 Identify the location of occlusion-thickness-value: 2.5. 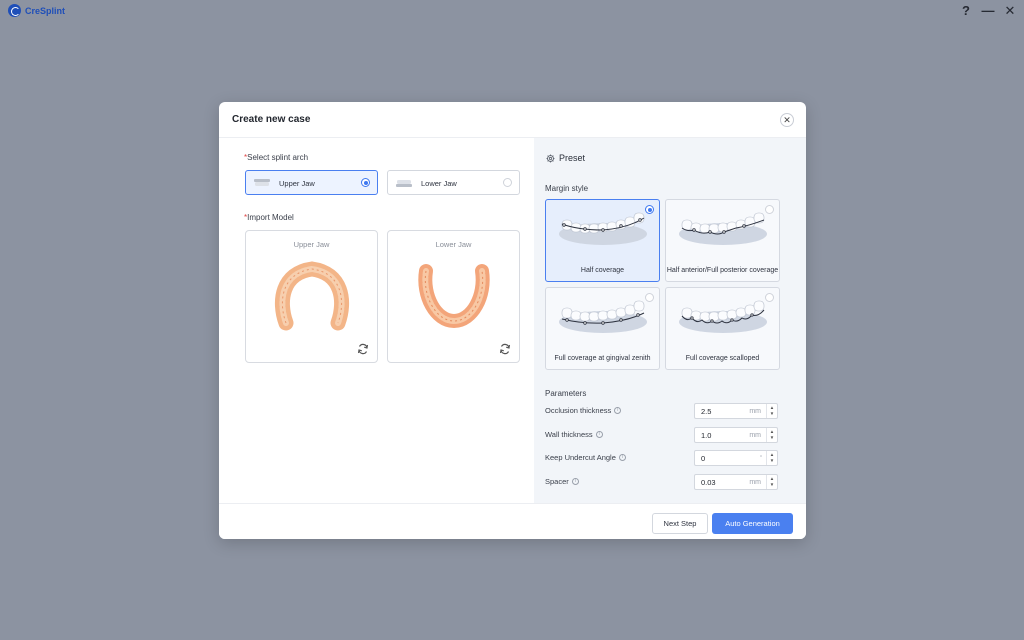
(706, 411).